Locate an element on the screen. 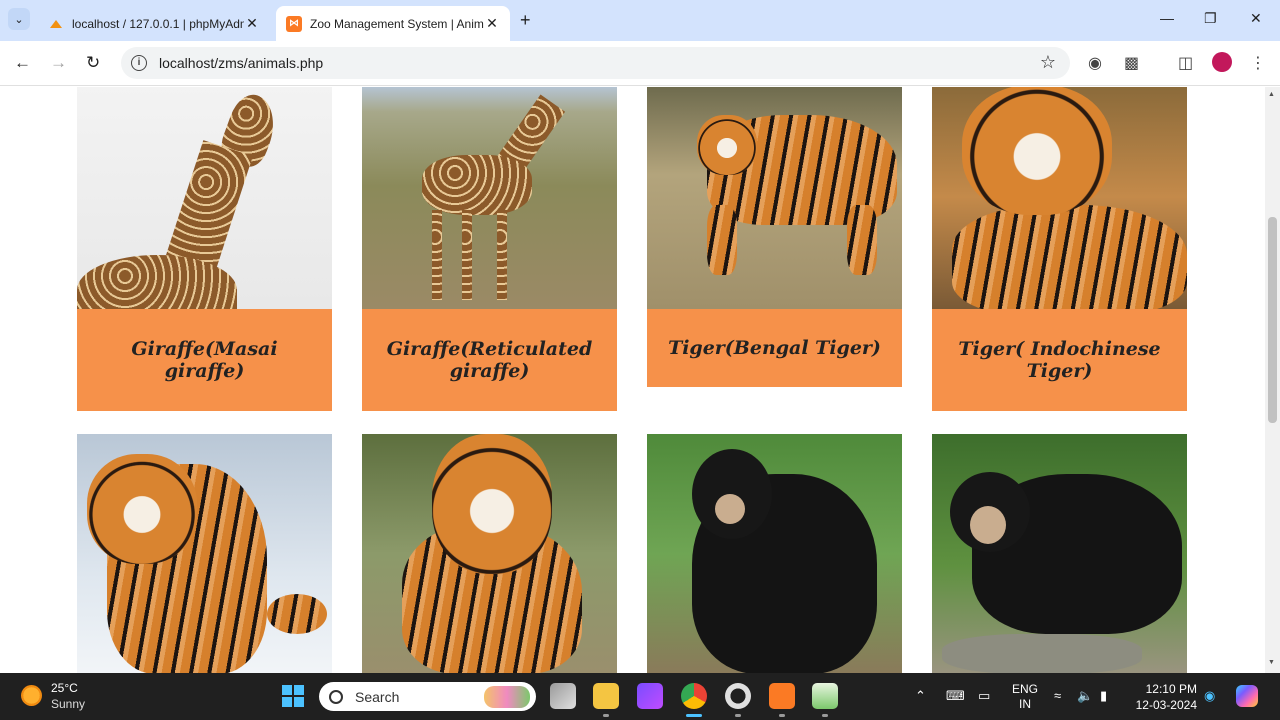  search-icon is located at coordinates (336, 696).